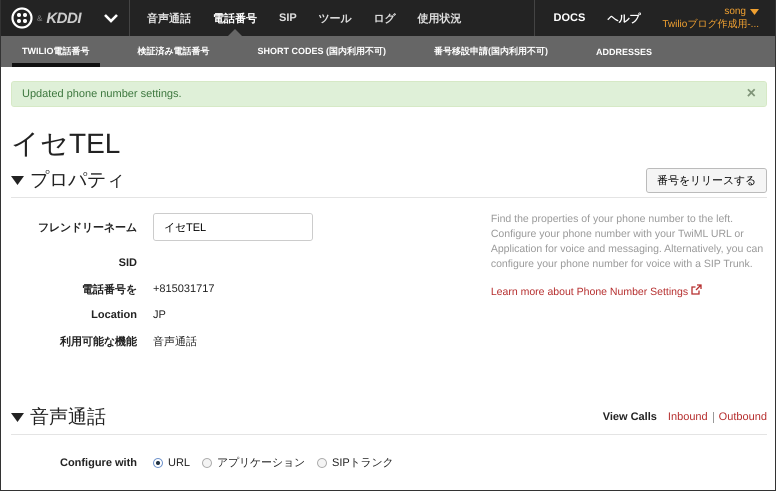  I want to click on friendly-name-field: イセTEL, so click(233, 227).